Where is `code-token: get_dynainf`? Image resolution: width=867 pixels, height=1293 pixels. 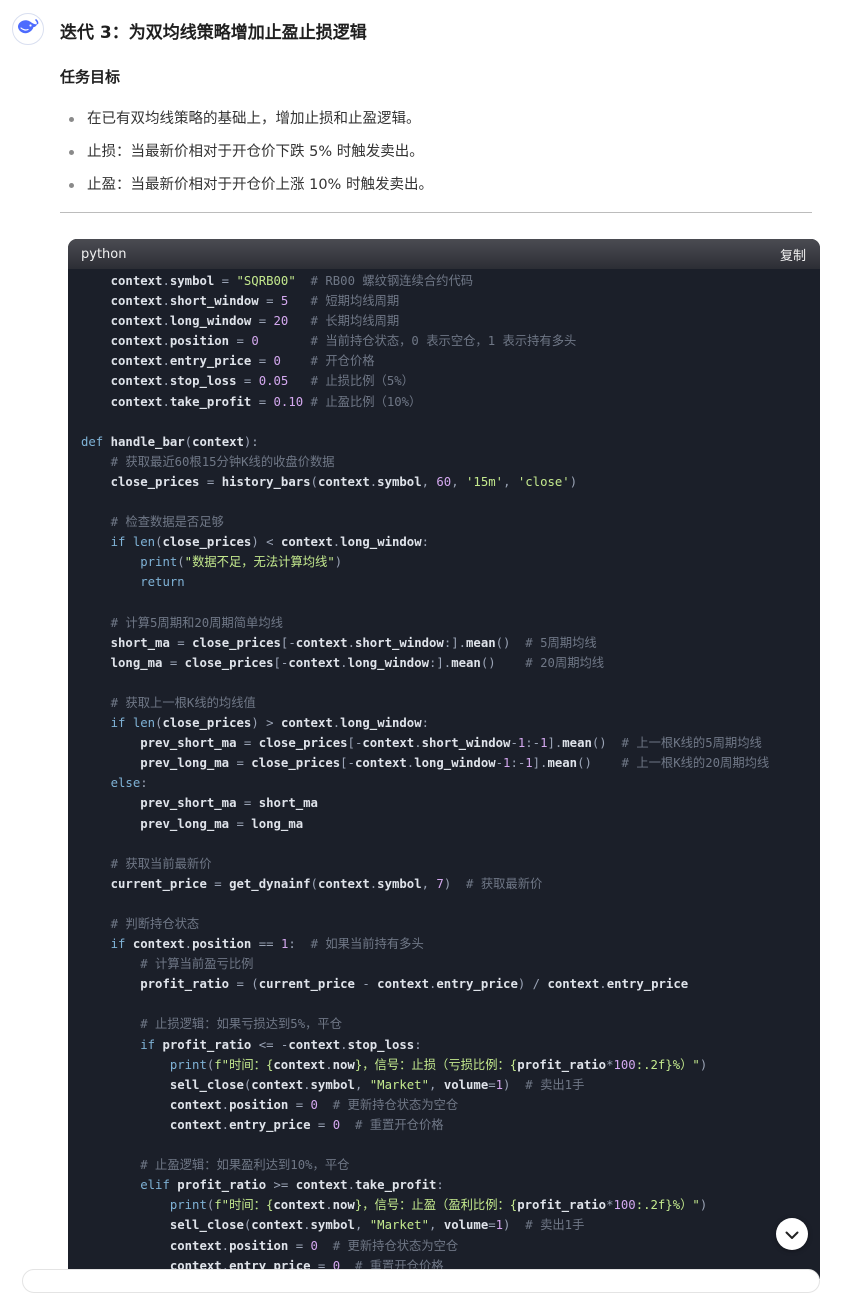 code-token: get_dynainf is located at coordinates (270, 883).